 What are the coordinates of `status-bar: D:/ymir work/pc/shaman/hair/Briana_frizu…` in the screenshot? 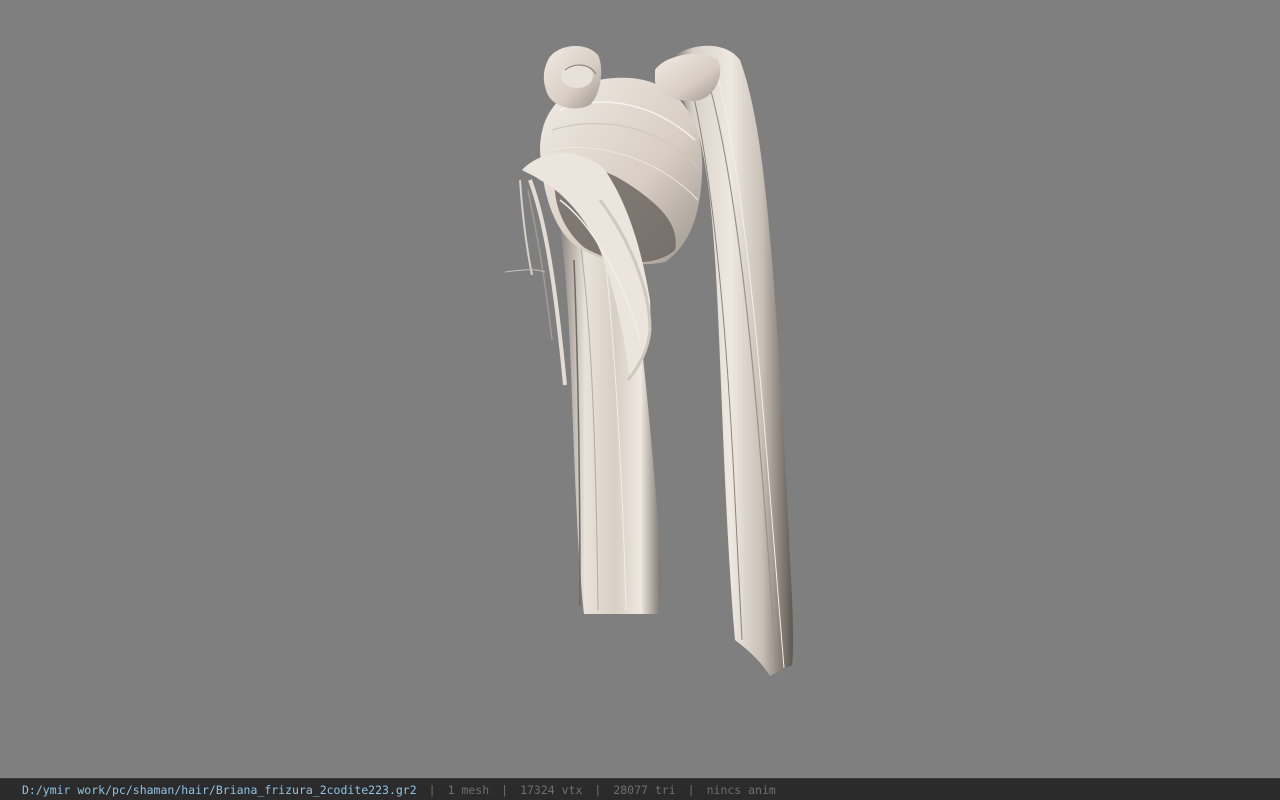 It's located at (640, 789).